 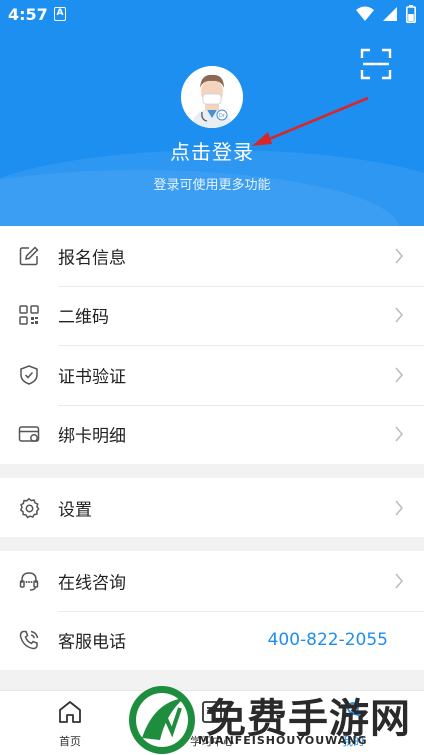 I want to click on tab-home: 首页, so click(x=70, y=724).